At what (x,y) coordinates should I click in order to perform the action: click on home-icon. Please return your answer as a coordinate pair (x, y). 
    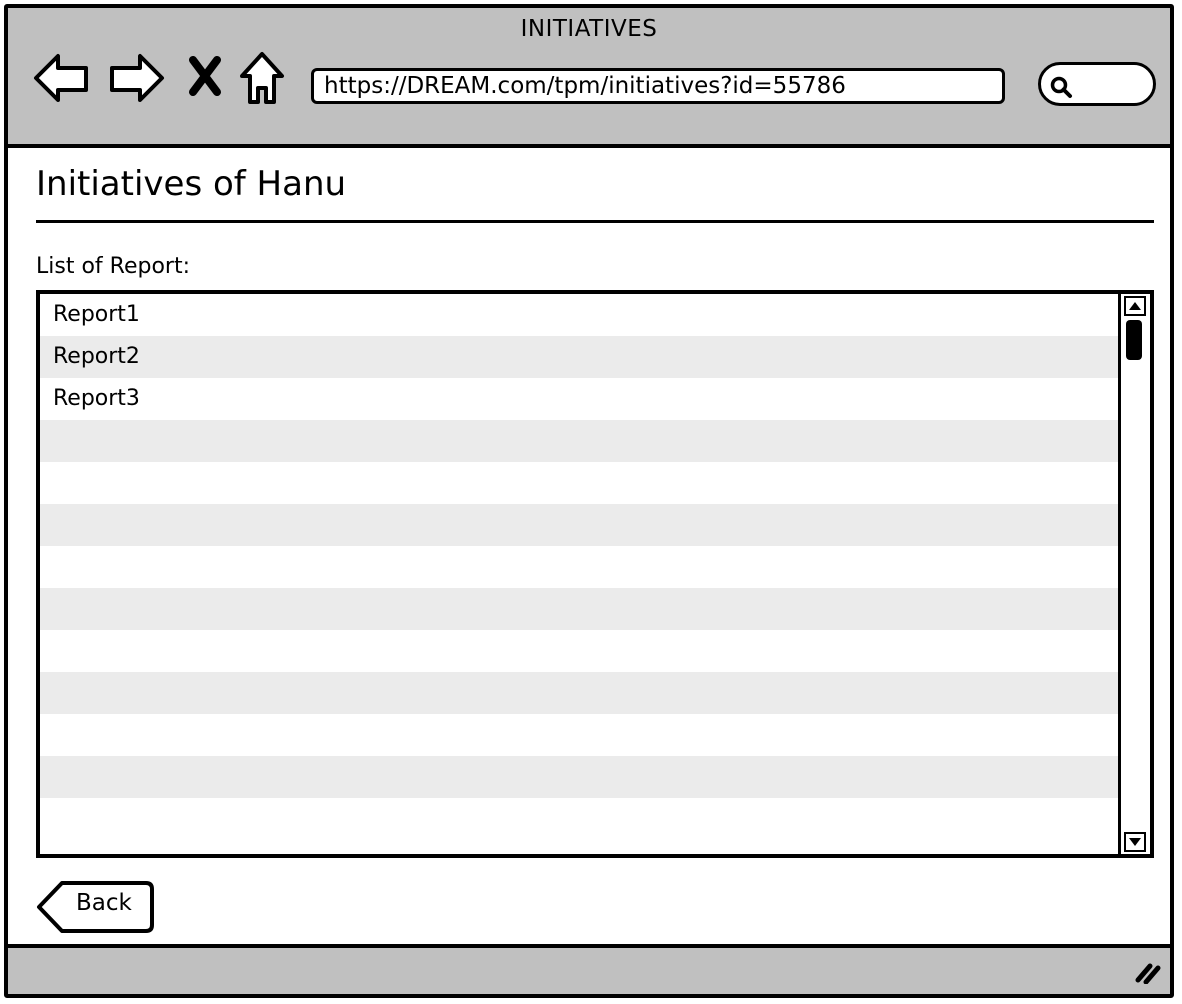
    Looking at the image, I should click on (262, 79).